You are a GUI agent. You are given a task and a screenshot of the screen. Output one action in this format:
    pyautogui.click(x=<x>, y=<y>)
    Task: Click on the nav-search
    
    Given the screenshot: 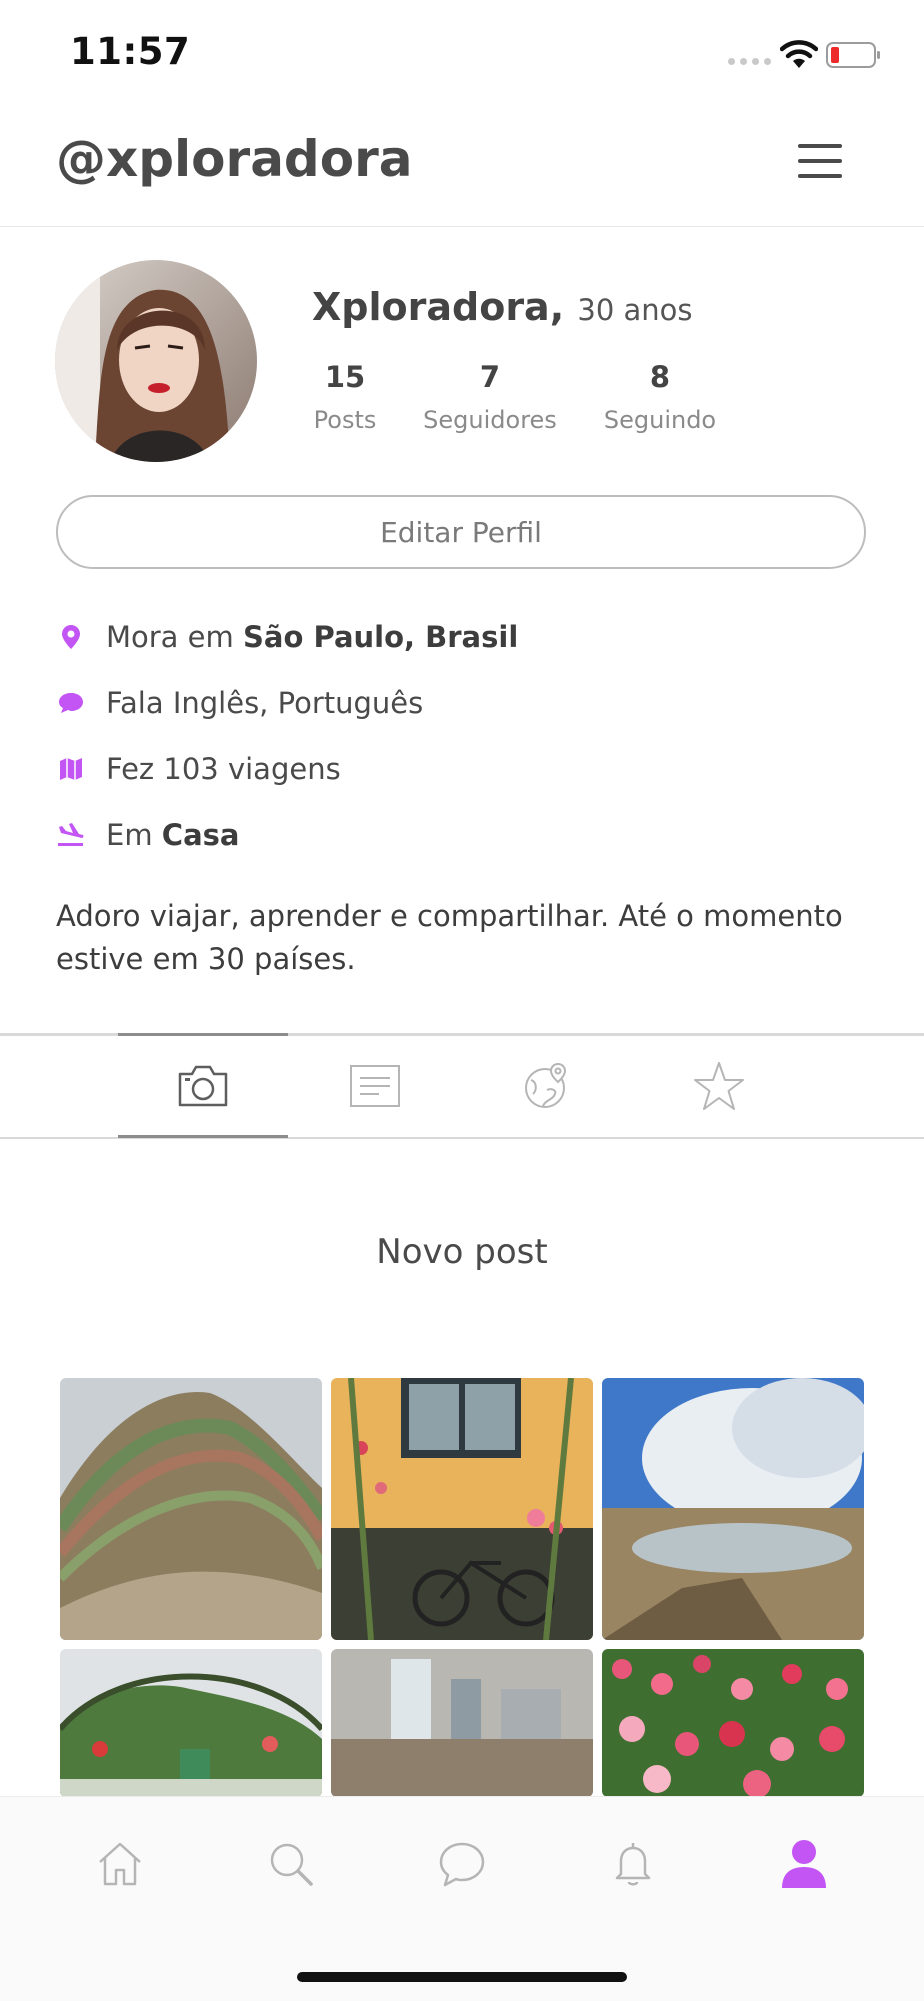 What is the action you would take?
    pyautogui.click(x=291, y=1864)
    